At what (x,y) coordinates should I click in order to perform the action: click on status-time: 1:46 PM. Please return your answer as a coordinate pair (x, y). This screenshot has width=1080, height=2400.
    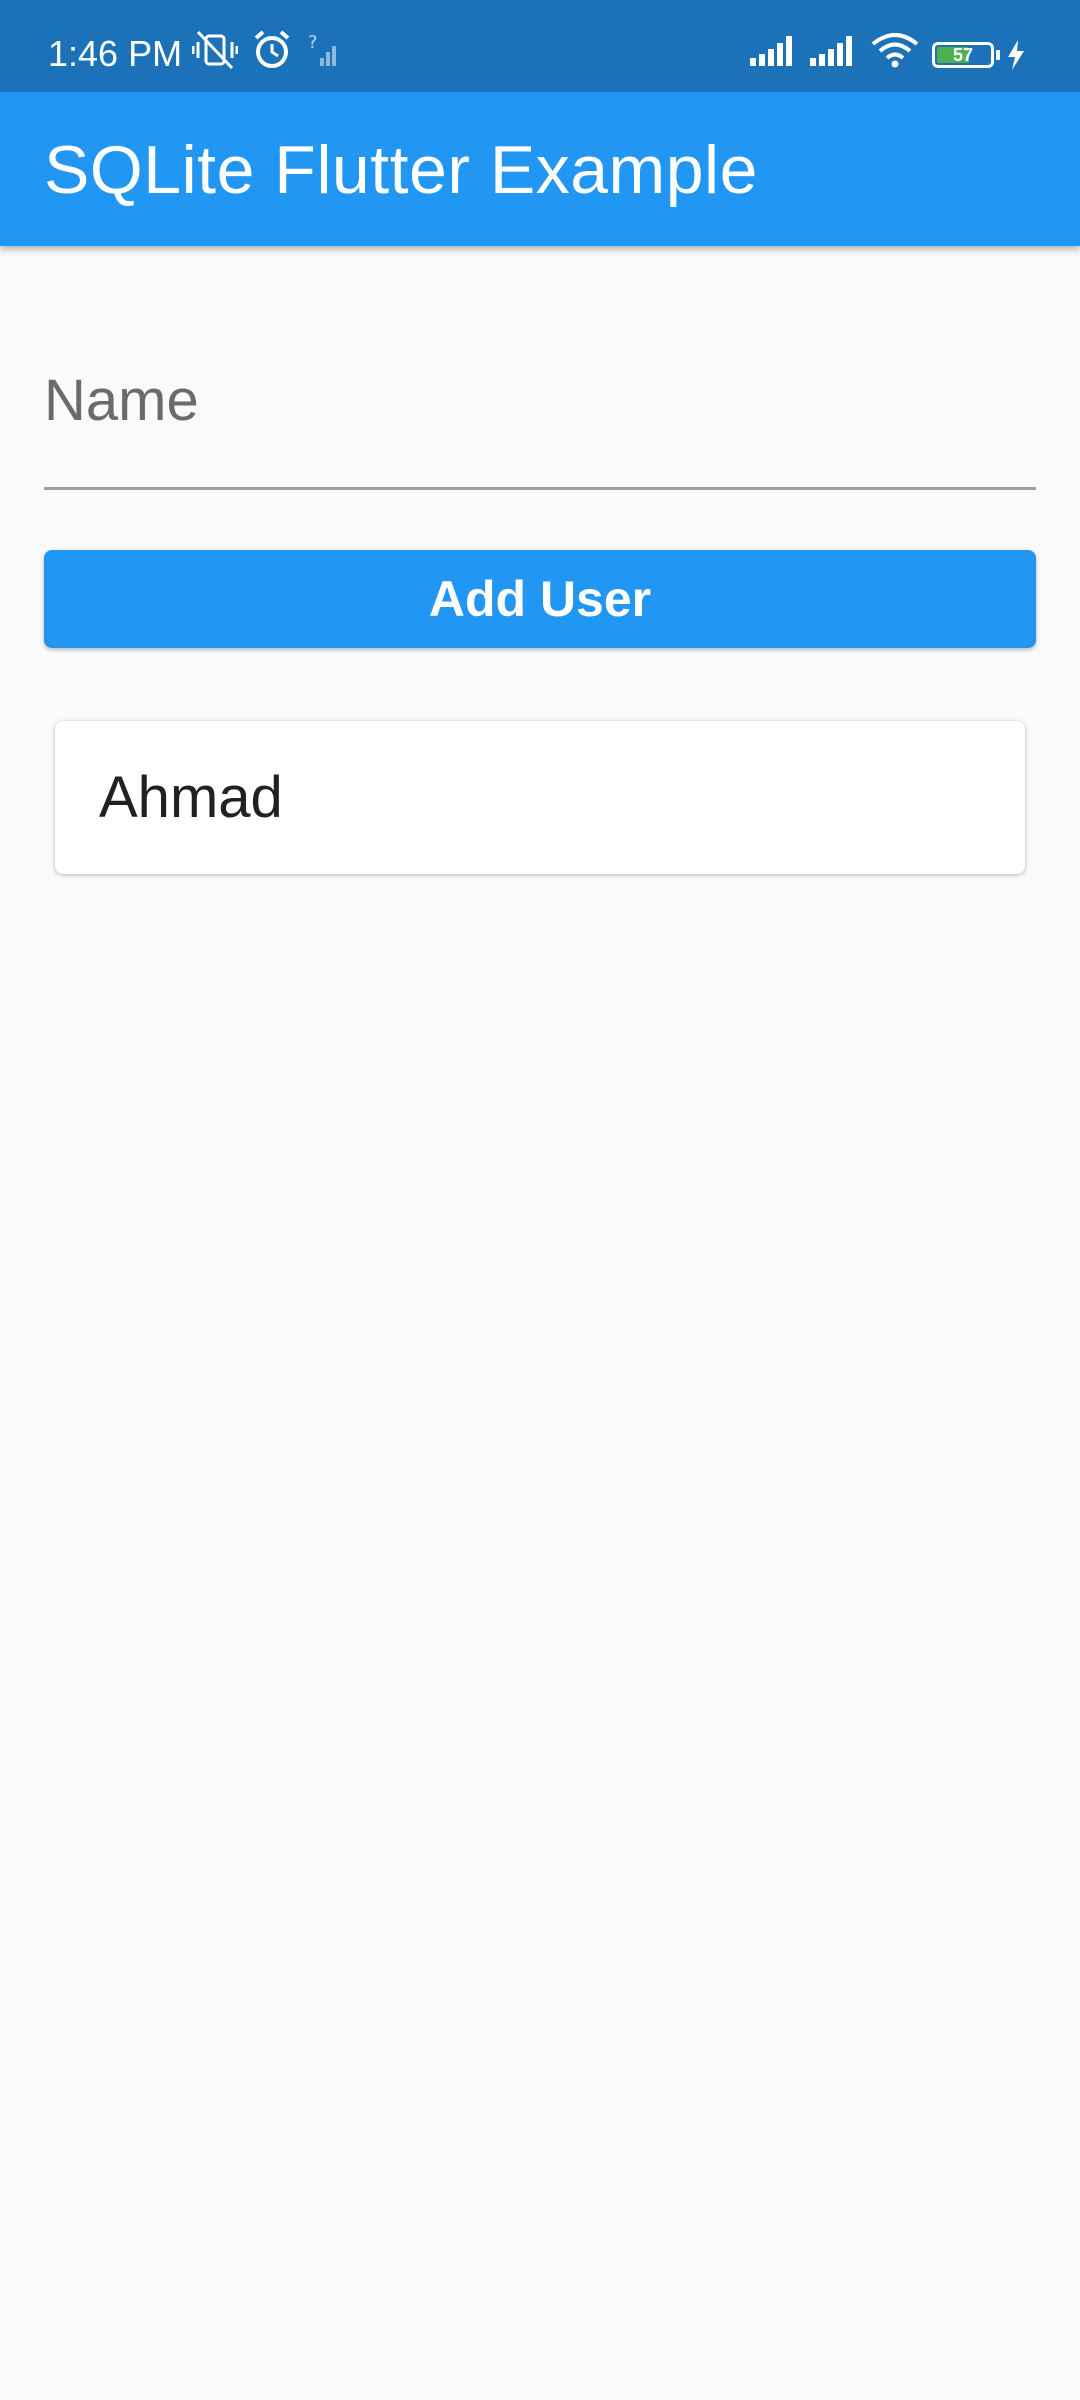
    Looking at the image, I should click on (115, 53).